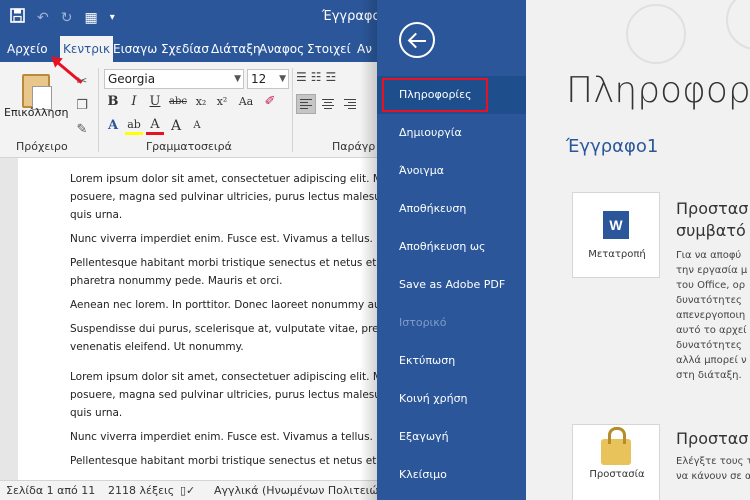  I want to click on align-right-button, so click(350, 104).